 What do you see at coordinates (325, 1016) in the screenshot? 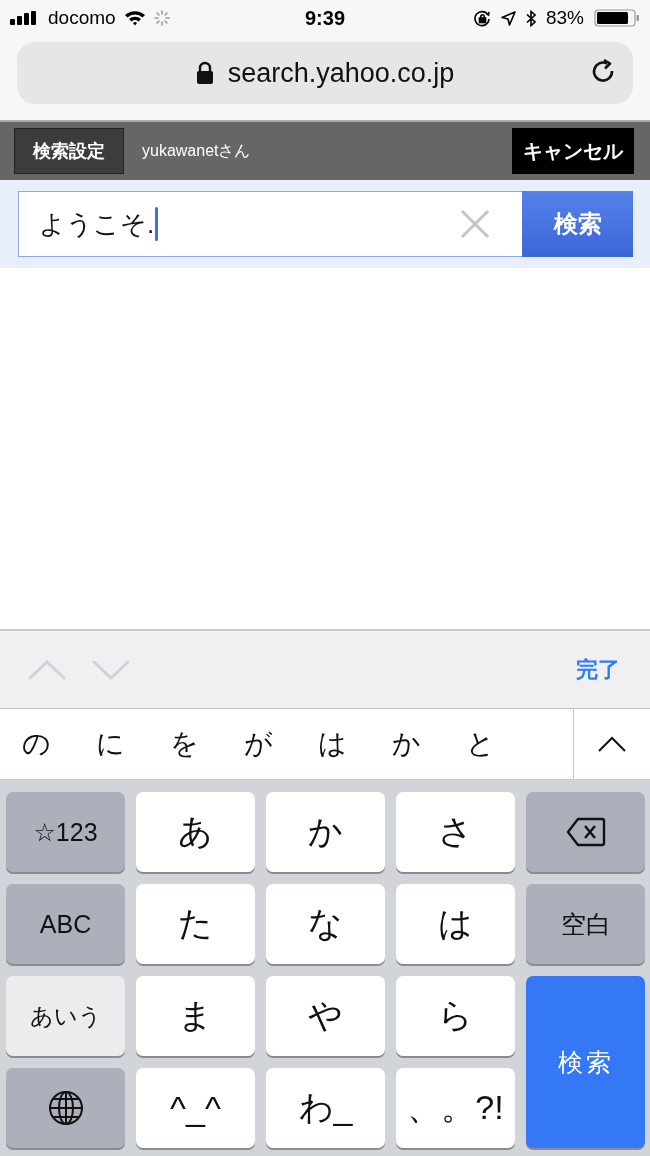
I see `keyboard-key: や` at bounding box center [325, 1016].